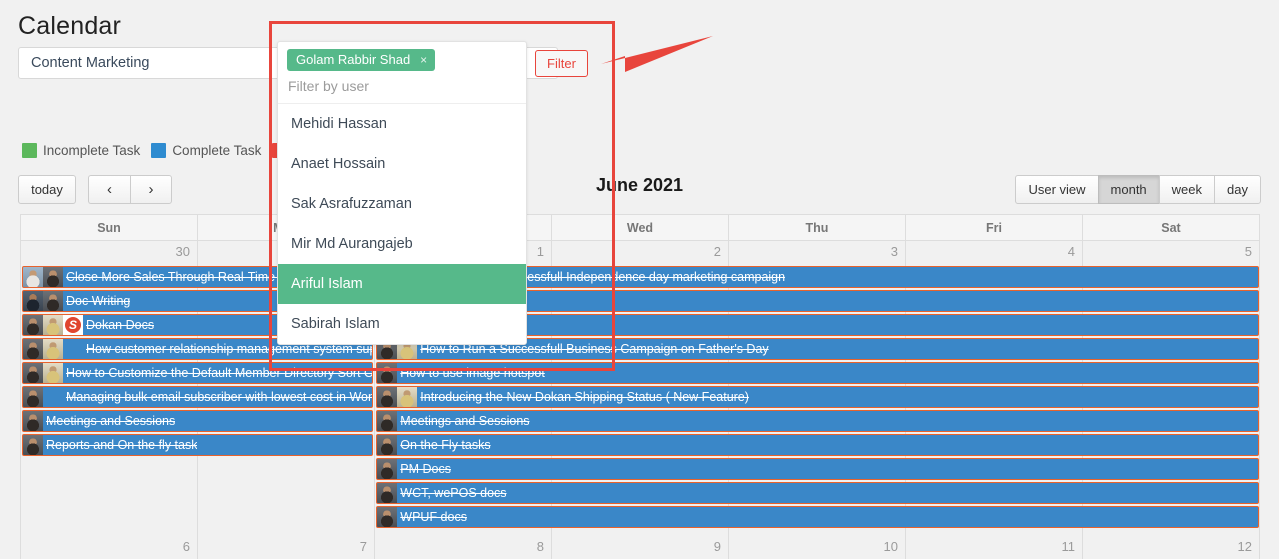 The width and height of the screenshot is (1279, 559). I want to click on view-button-day: day, so click(1237, 189).